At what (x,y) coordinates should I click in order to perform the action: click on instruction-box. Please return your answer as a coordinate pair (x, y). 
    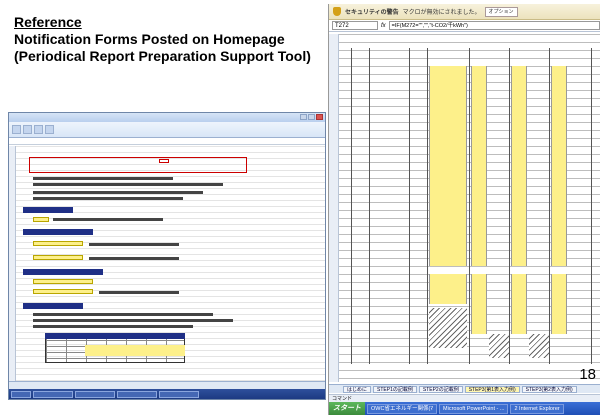
    Looking at the image, I should click on (138, 165).